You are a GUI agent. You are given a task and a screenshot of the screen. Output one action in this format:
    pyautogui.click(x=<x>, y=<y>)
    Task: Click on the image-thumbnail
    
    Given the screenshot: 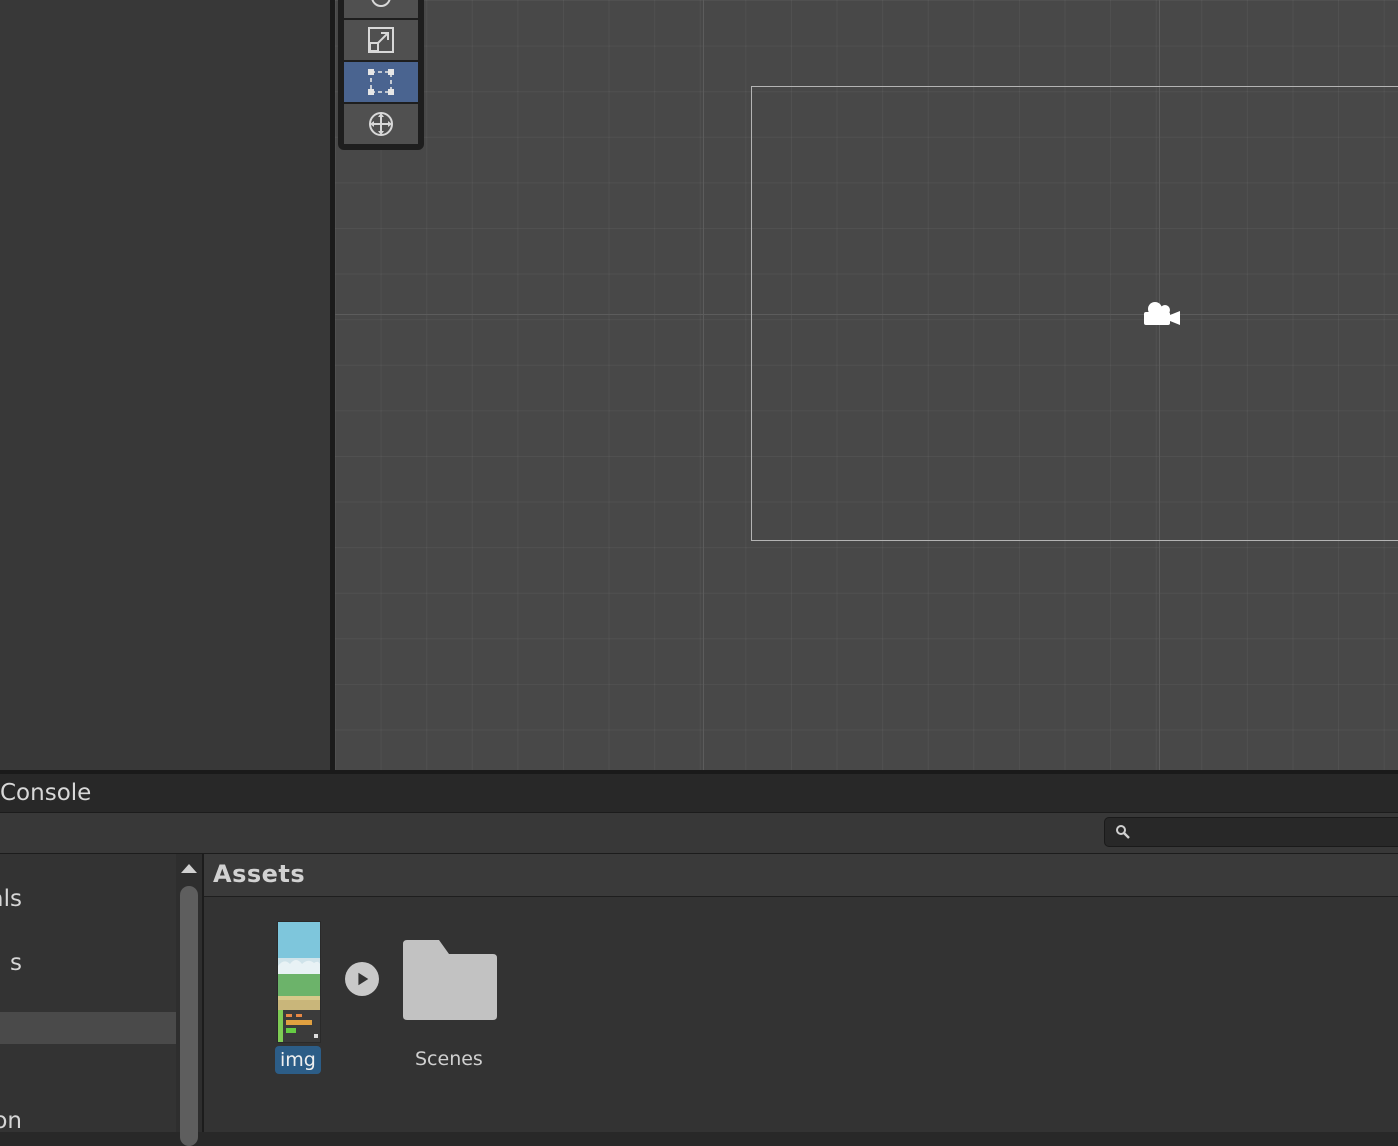 What is the action you would take?
    pyautogui.click(x=299, y=982)
    